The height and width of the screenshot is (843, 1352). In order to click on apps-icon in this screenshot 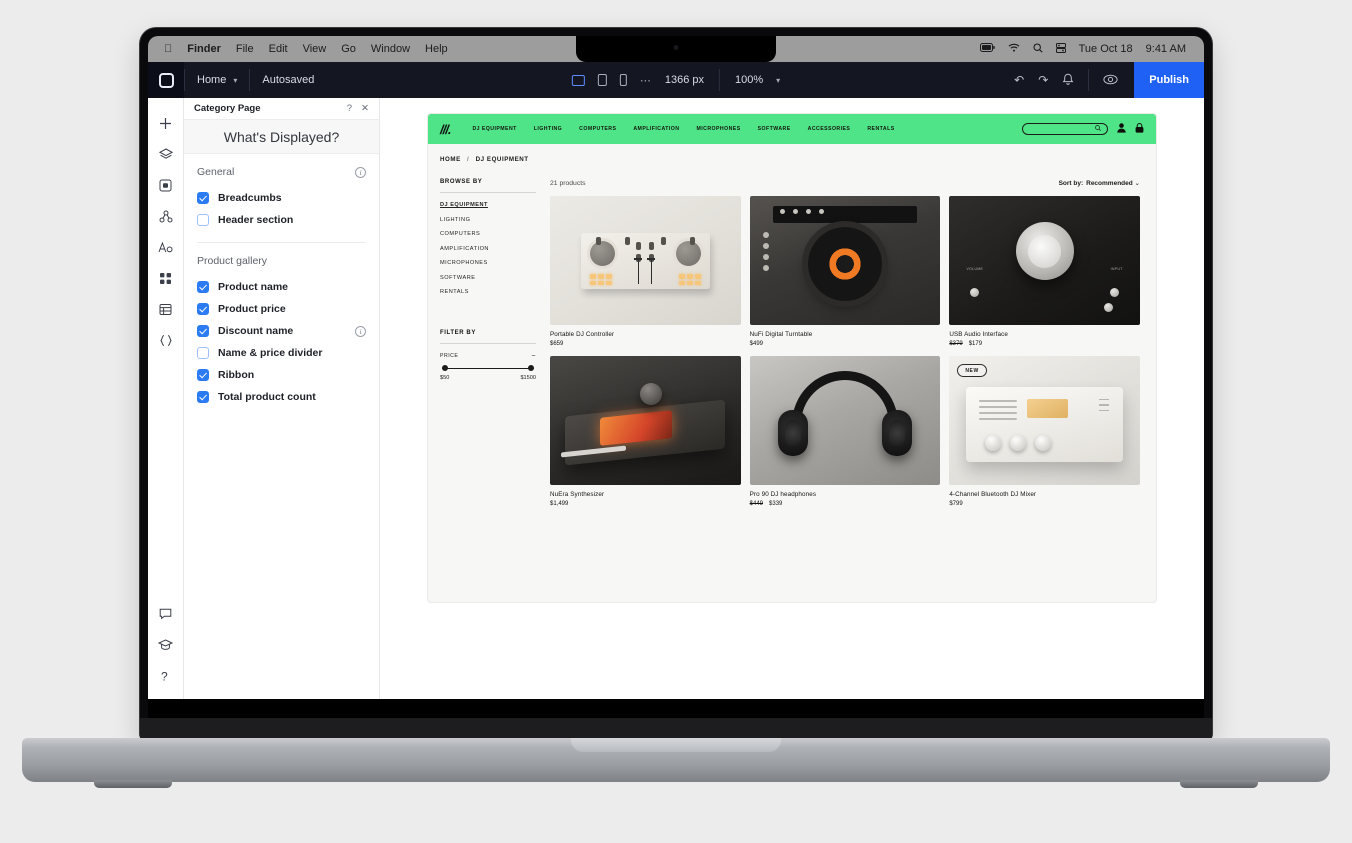, I will do `click(166, 278)`.